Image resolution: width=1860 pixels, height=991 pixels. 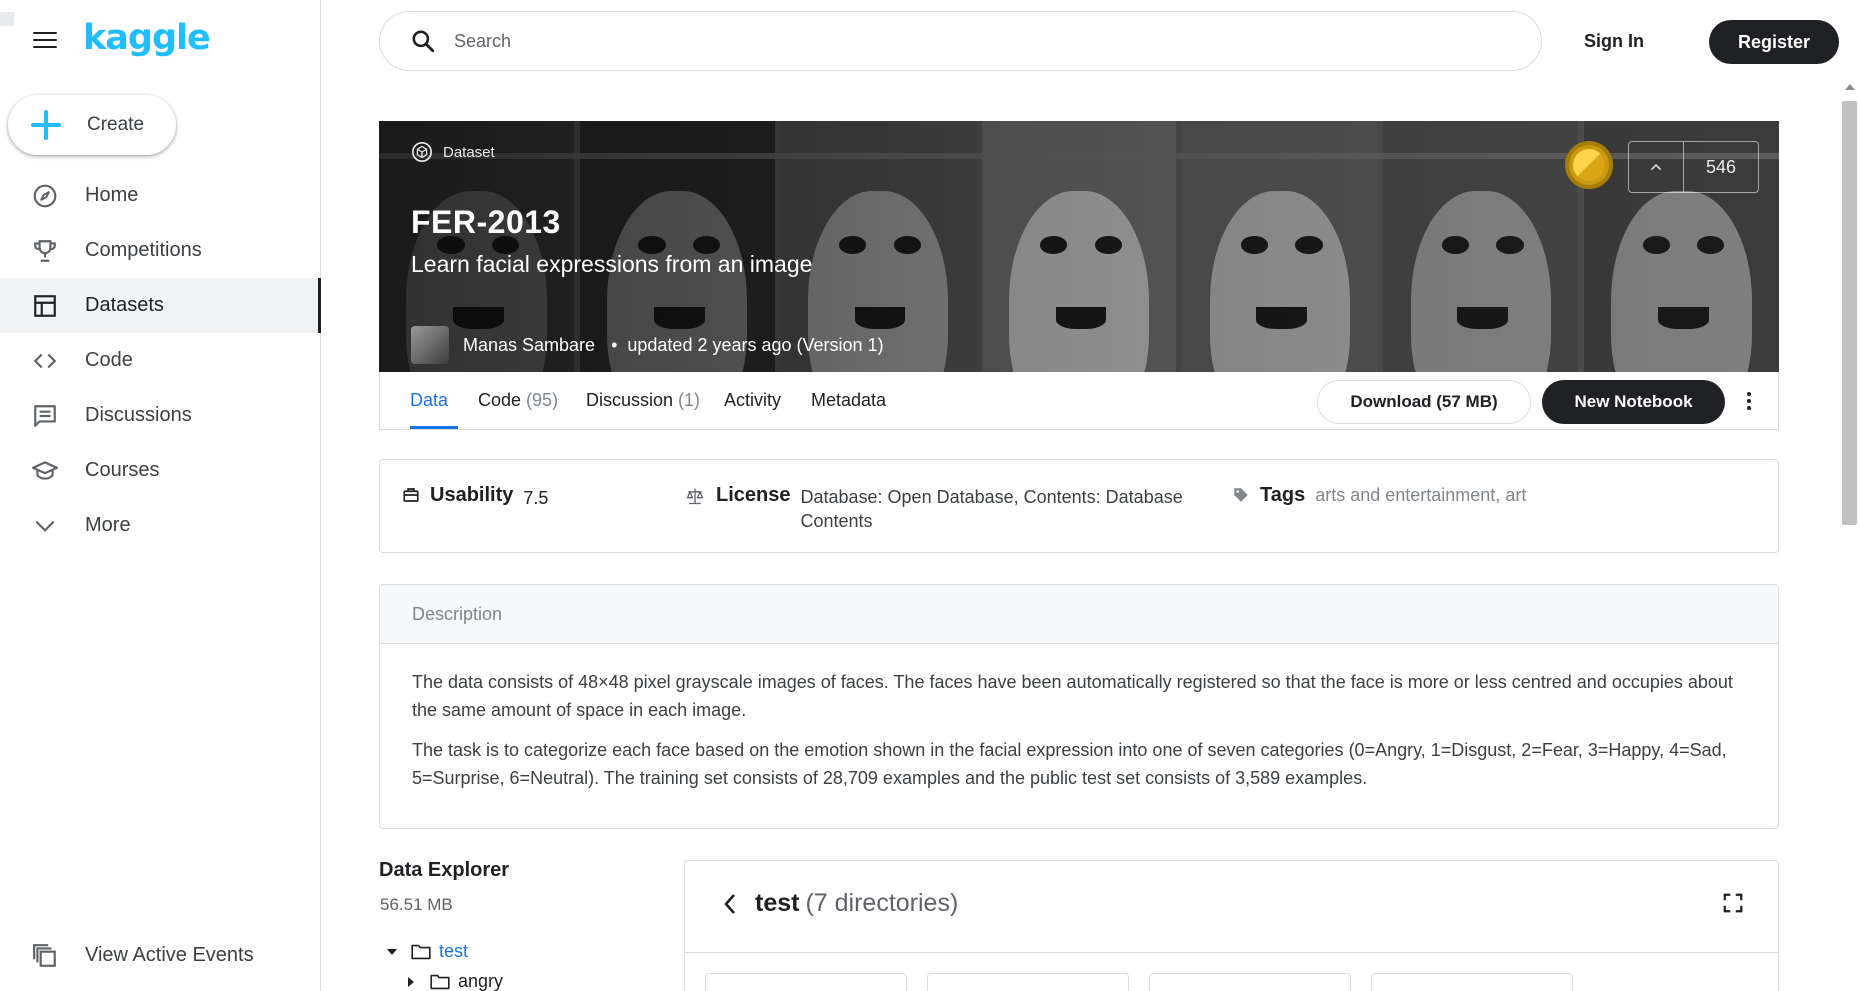 I want to click on author-link: Manas Sambare, so click(x=529, y=345).